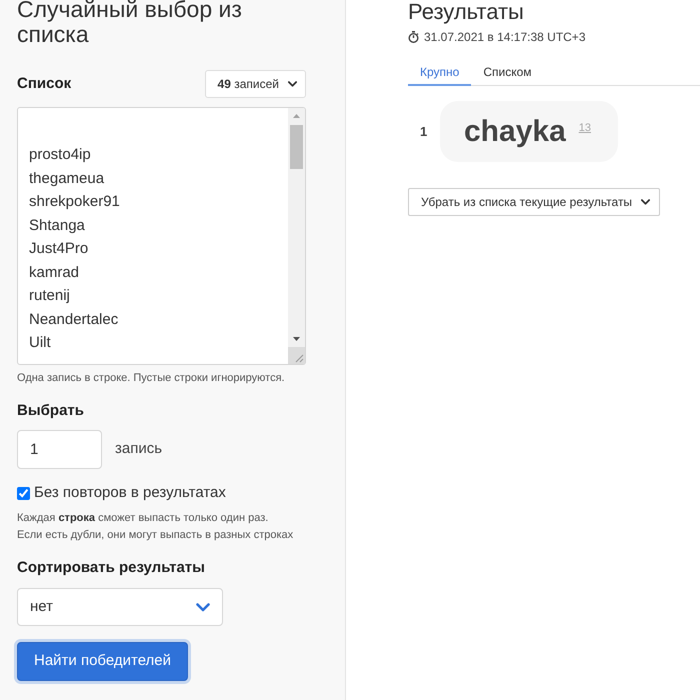 The height and width of the screenshot is (700, 700). What do you see at coordinates (102, 661) in the screenshot?
I see `find-winners-button: Найти победителей` at bounding box center [102, 661].